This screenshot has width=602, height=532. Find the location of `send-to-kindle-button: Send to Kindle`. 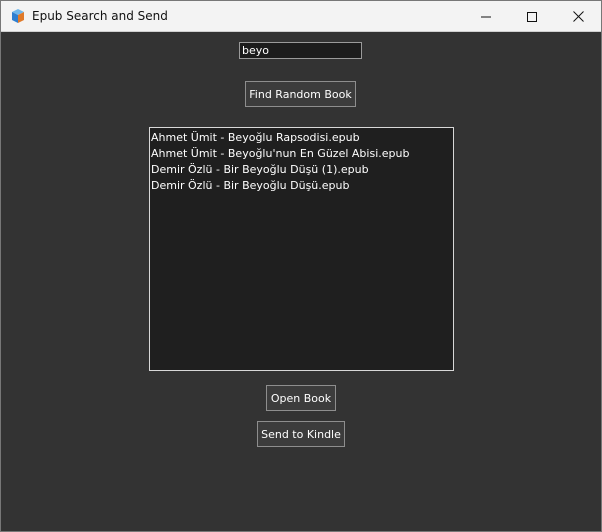

send-to-kindle-button: Send to Kindle is located at coordinates (301, 434).